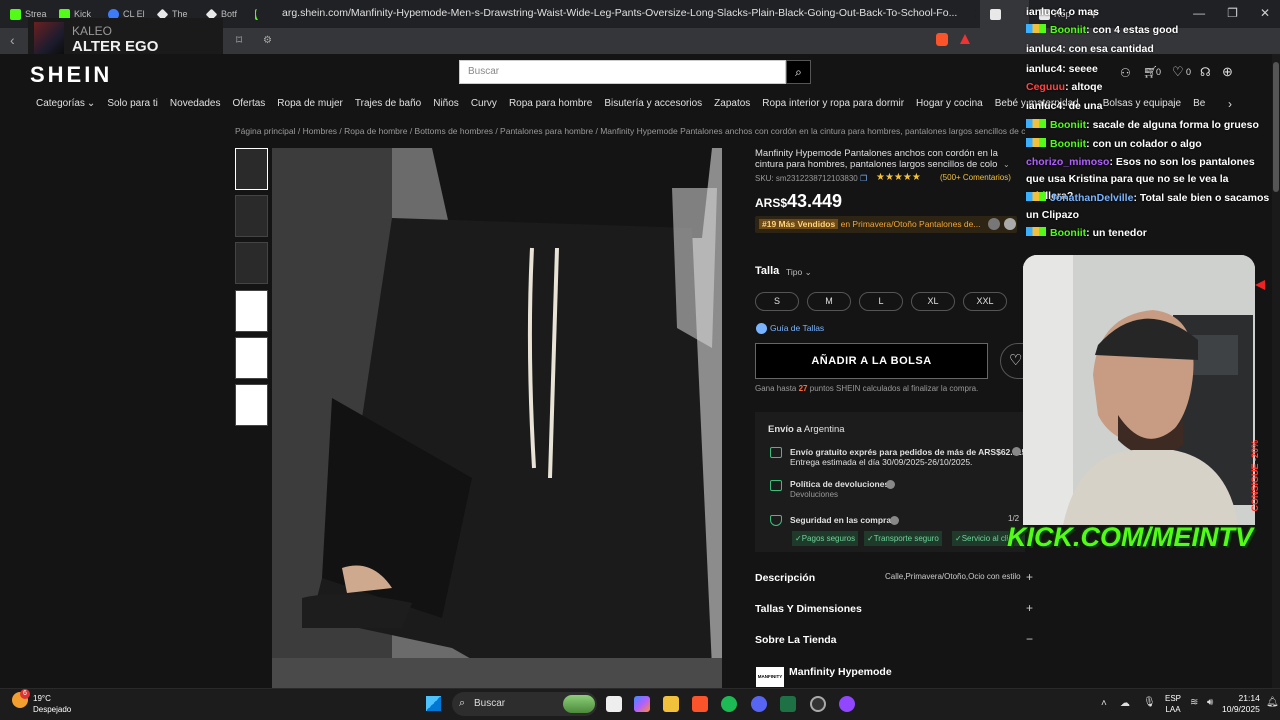  I want to click on category-nav-item: Categorías, so click(60, 103).